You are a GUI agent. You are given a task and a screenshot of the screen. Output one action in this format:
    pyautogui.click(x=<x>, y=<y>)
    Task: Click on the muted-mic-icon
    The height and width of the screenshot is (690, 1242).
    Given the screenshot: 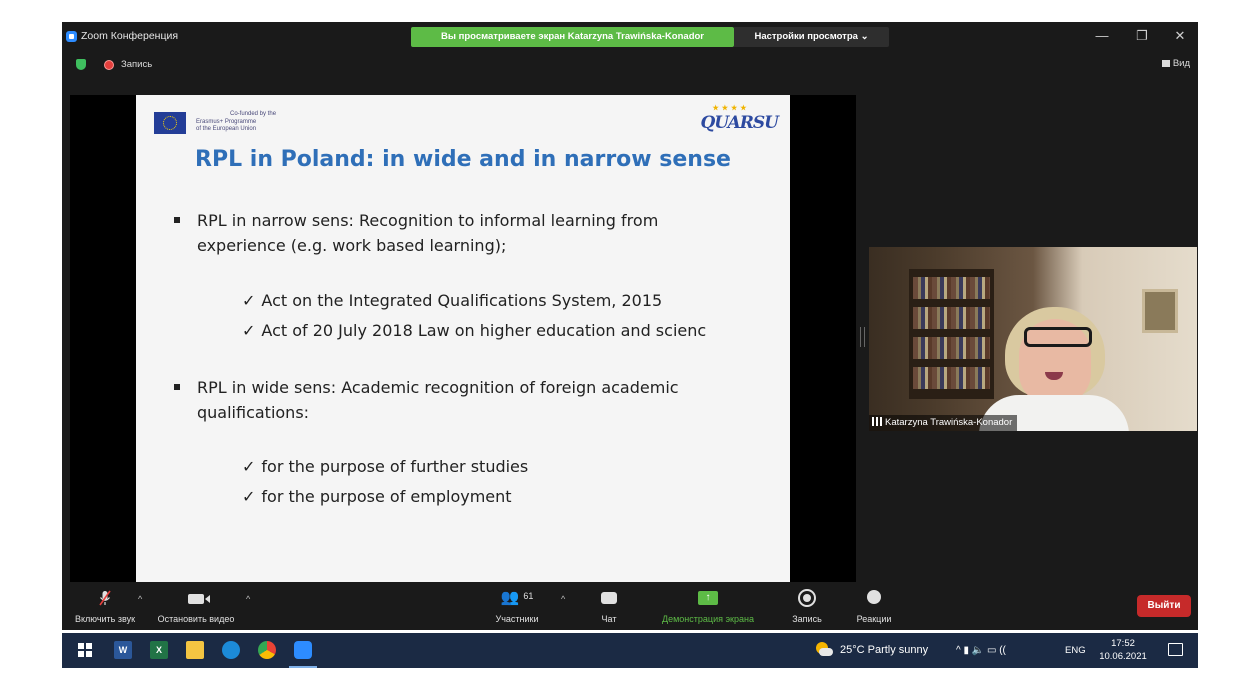 What is the action you would take?
    pyautogui.click(x=105, y=598)
    